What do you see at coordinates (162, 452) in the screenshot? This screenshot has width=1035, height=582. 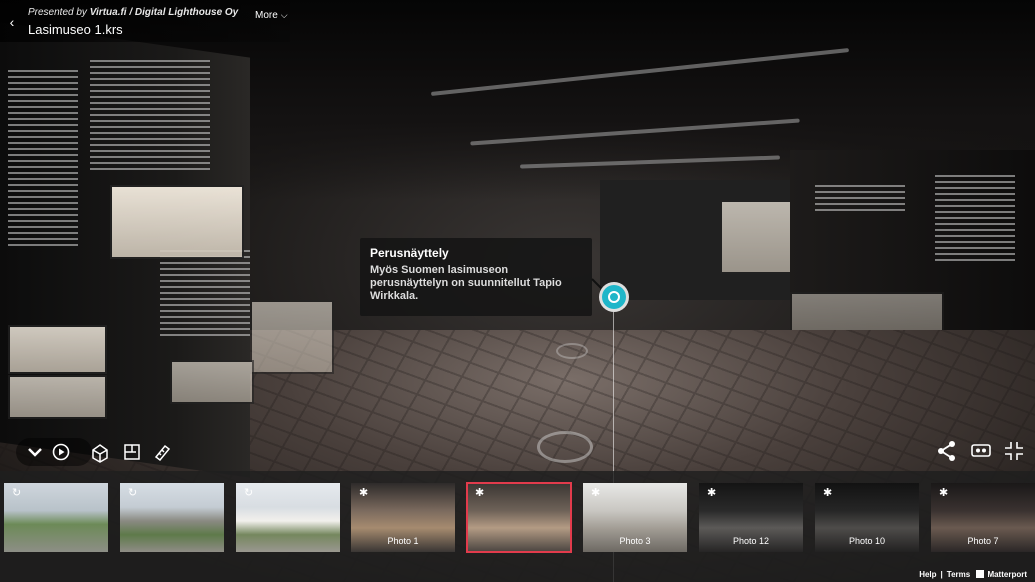 I see `measure-icon` at bounding box center [162, 452].